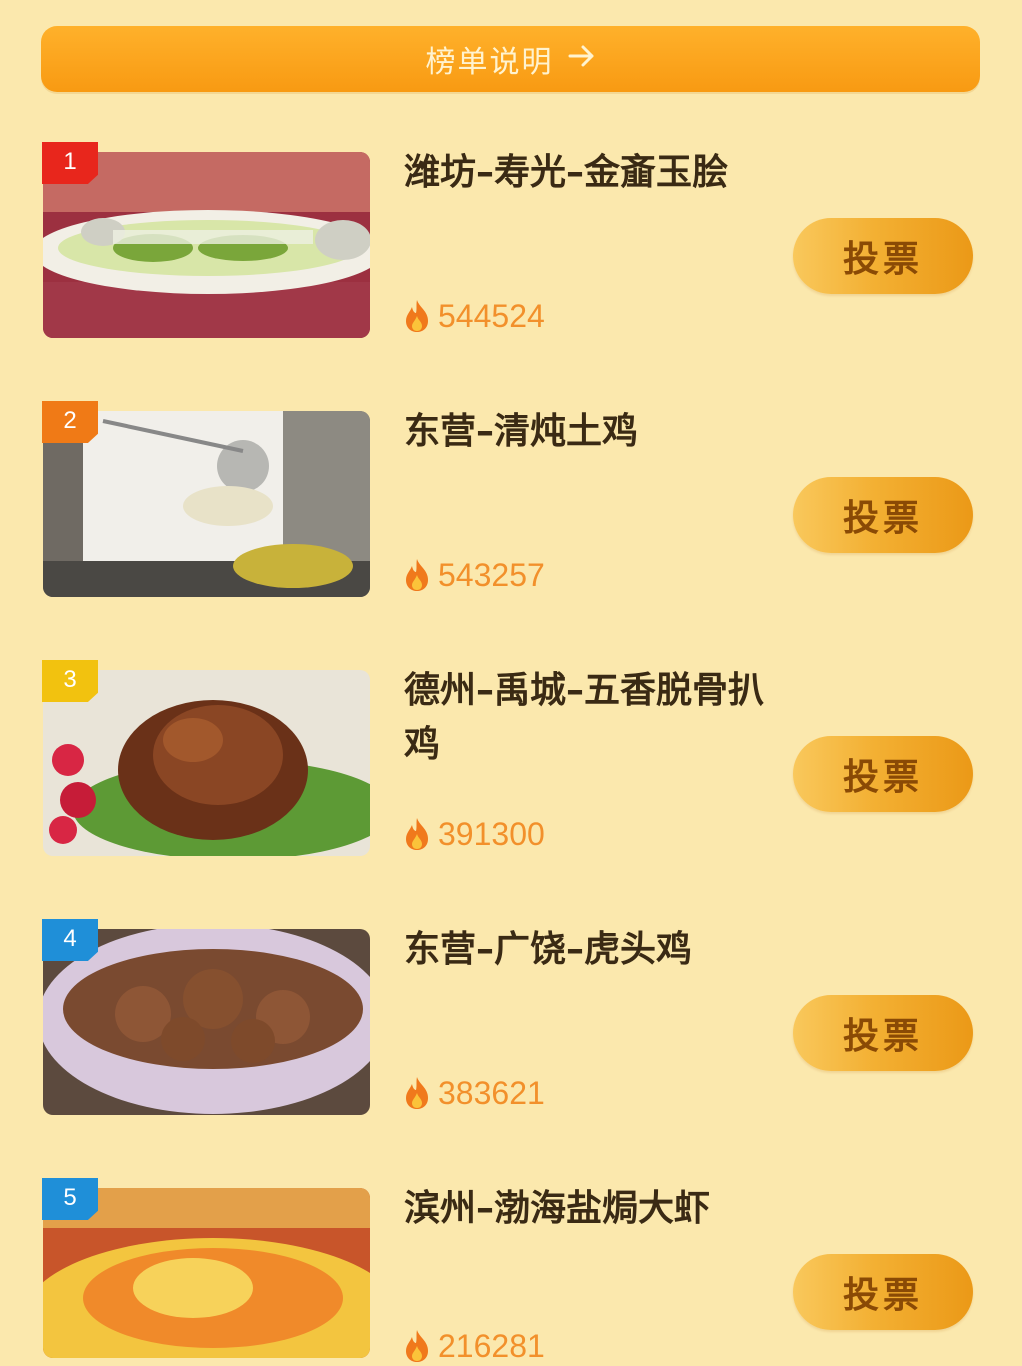 The image size is (1022, 1366). I want to click on rank-badge: 4, so click(70, 940).